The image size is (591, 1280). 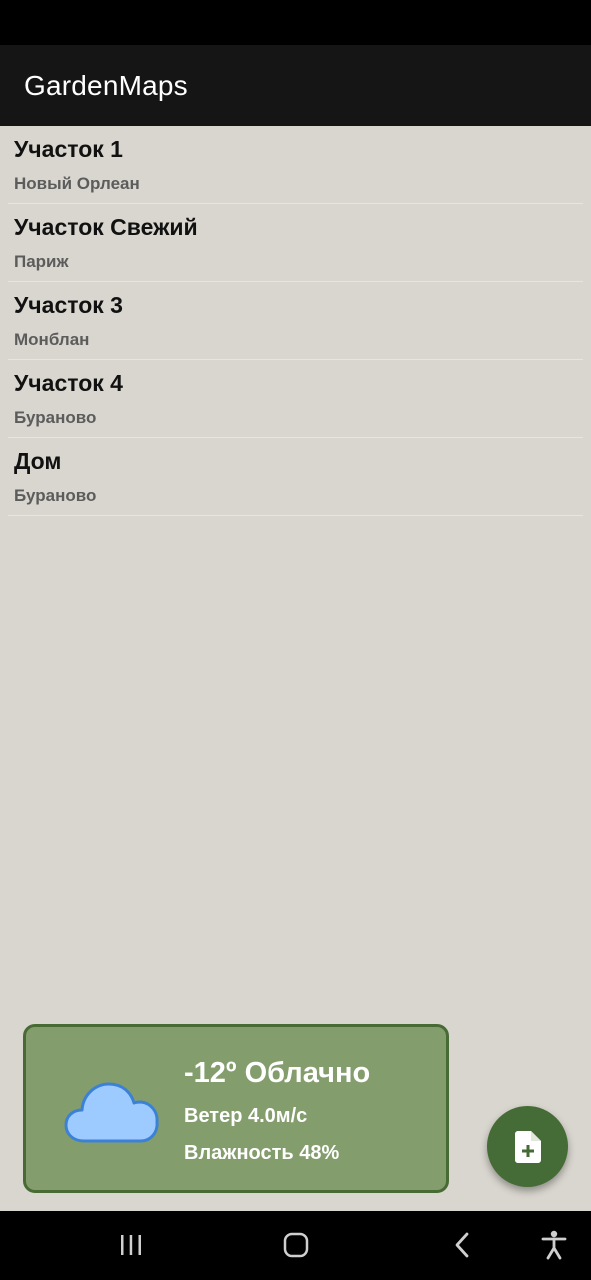 I want to click on list-item: Участок 3 Монблан, so click(x=295, y=321).